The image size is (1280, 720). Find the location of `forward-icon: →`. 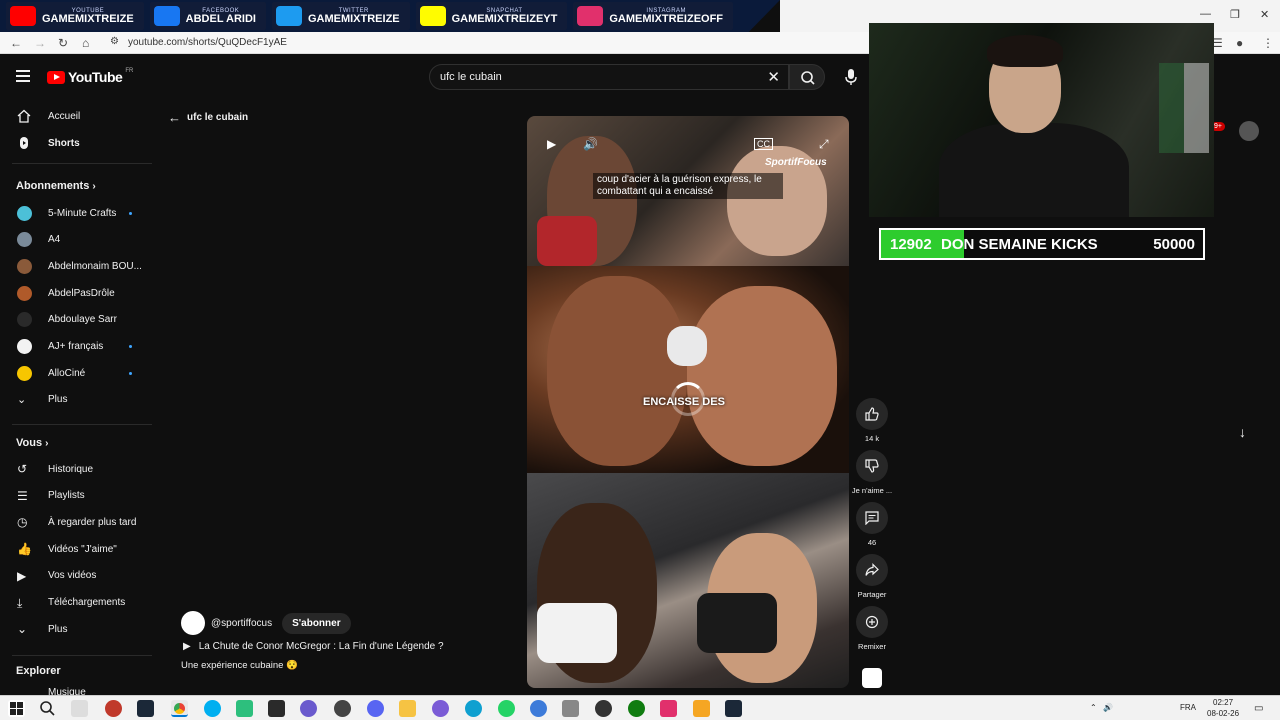

forward-icon: → is located at coordinates (40, 43).